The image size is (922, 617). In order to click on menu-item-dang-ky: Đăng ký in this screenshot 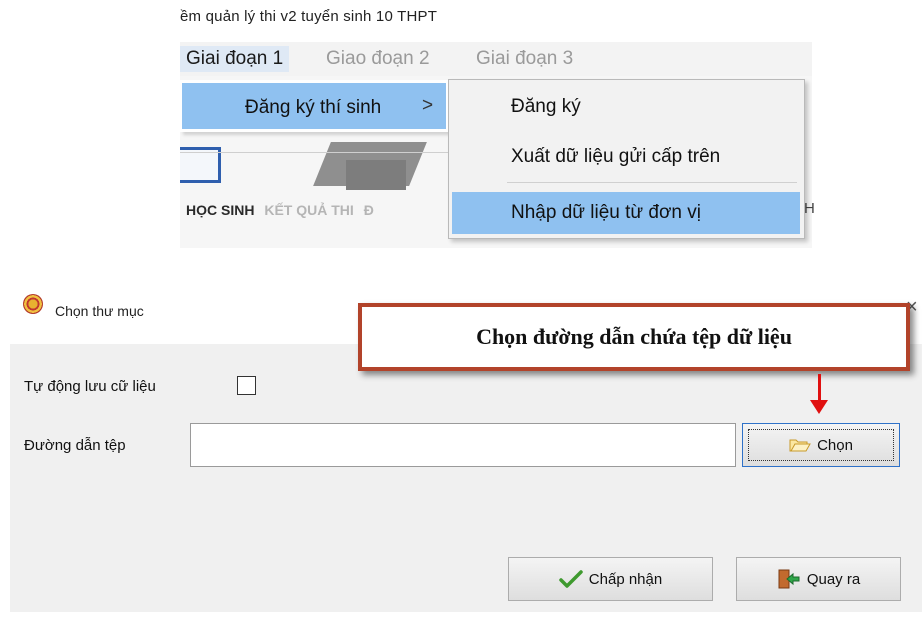, I will do `click(546, 107)`.